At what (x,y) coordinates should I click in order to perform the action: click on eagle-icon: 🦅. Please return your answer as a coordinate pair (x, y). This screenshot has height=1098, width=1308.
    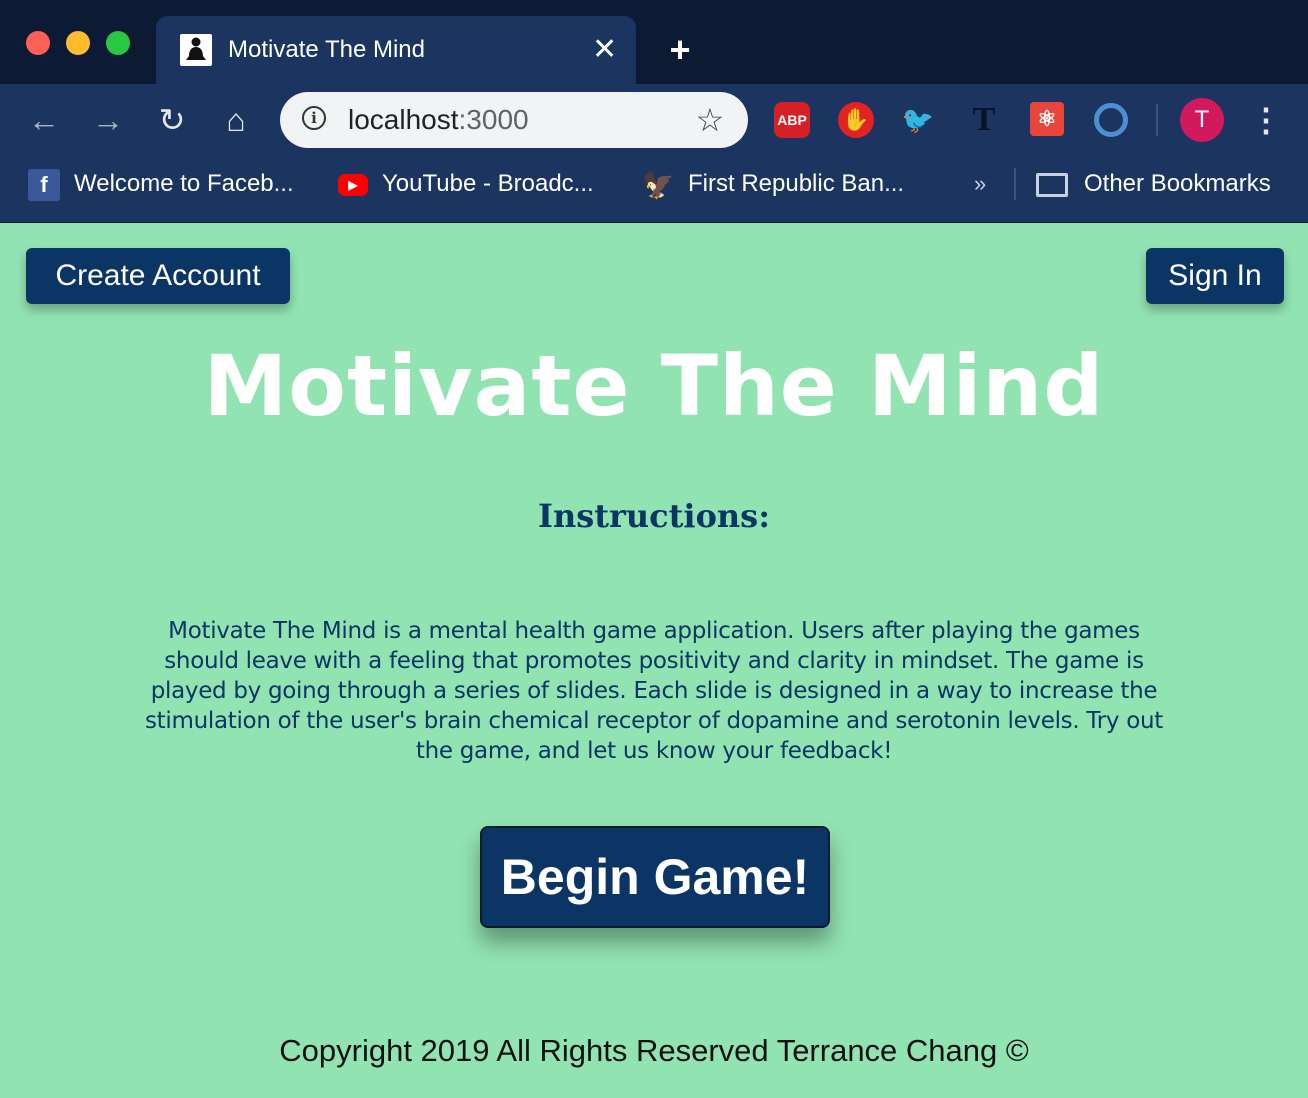
    Looking at the image, I should click on (658, 184).